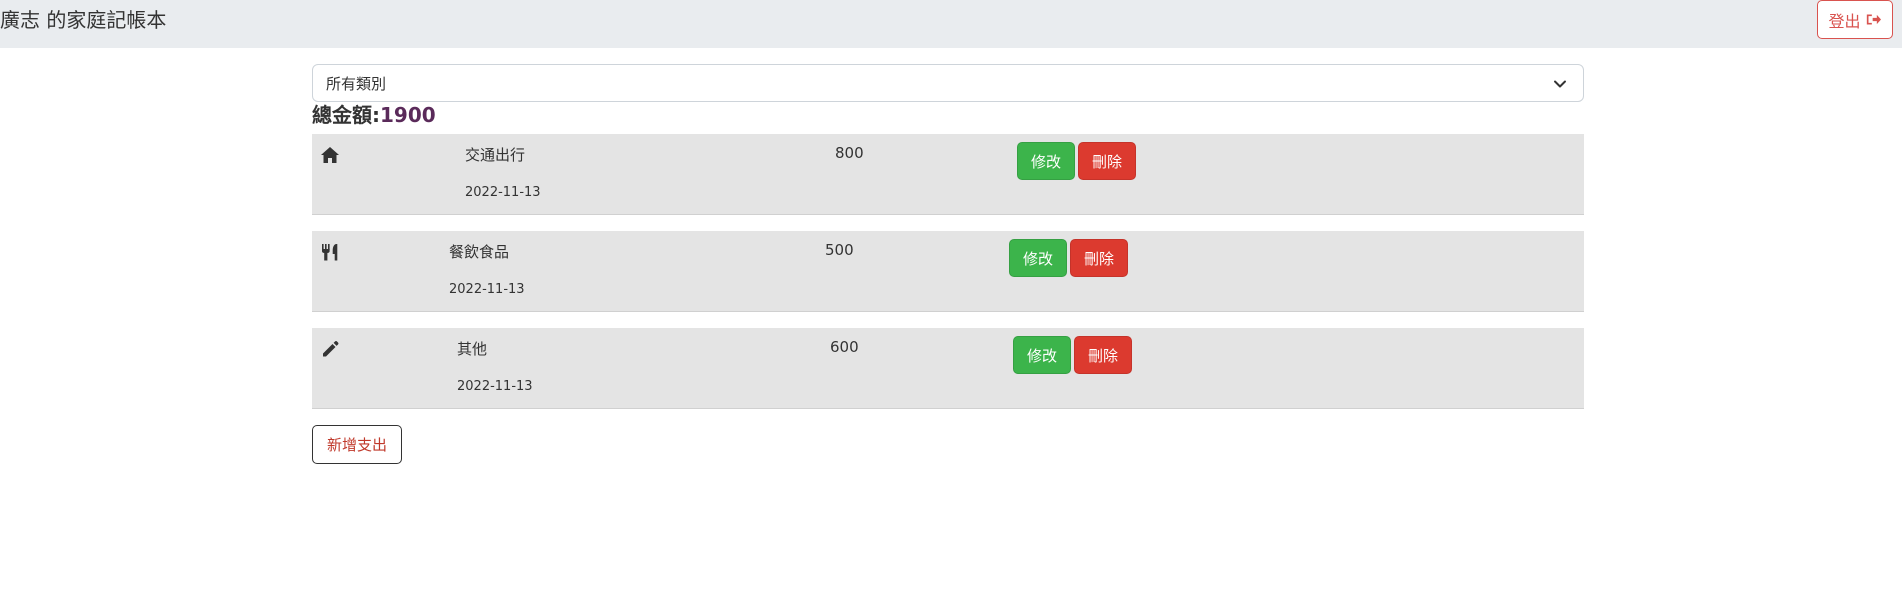 The width and height of the screenshot is (1902, 610). What do you see at coordinates (330, 252) in the screenshot?
I see `utensils-icon` at bounding box center [330, 252].